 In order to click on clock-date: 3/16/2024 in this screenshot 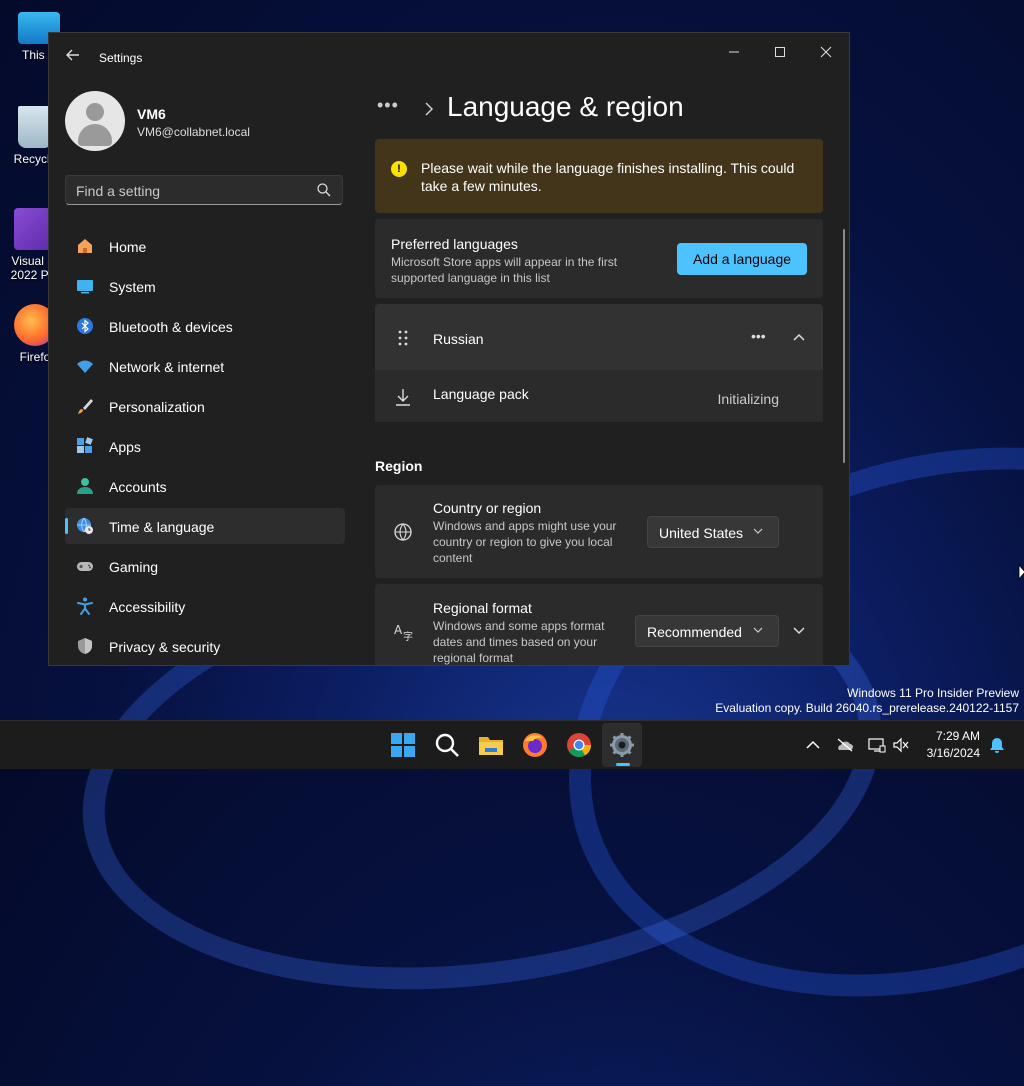, I will do `click(953, 753)`.